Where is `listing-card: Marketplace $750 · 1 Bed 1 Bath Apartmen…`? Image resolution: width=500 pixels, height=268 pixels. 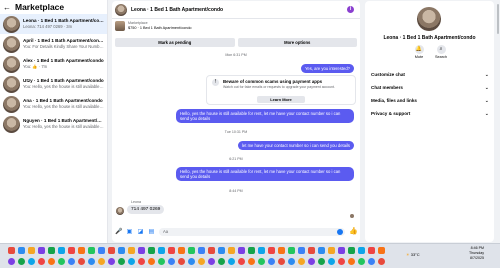
listing-card: Marketplace $750 · 1 Bed 1 Bath Apartmen… is located at coordinates (153, 26).